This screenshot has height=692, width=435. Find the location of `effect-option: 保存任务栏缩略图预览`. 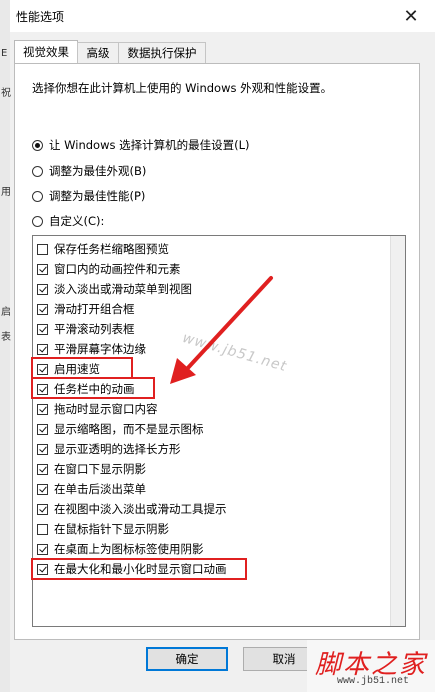

effect-option: 保存任务栏缩略图预览 is located at coordinates (103, 249).